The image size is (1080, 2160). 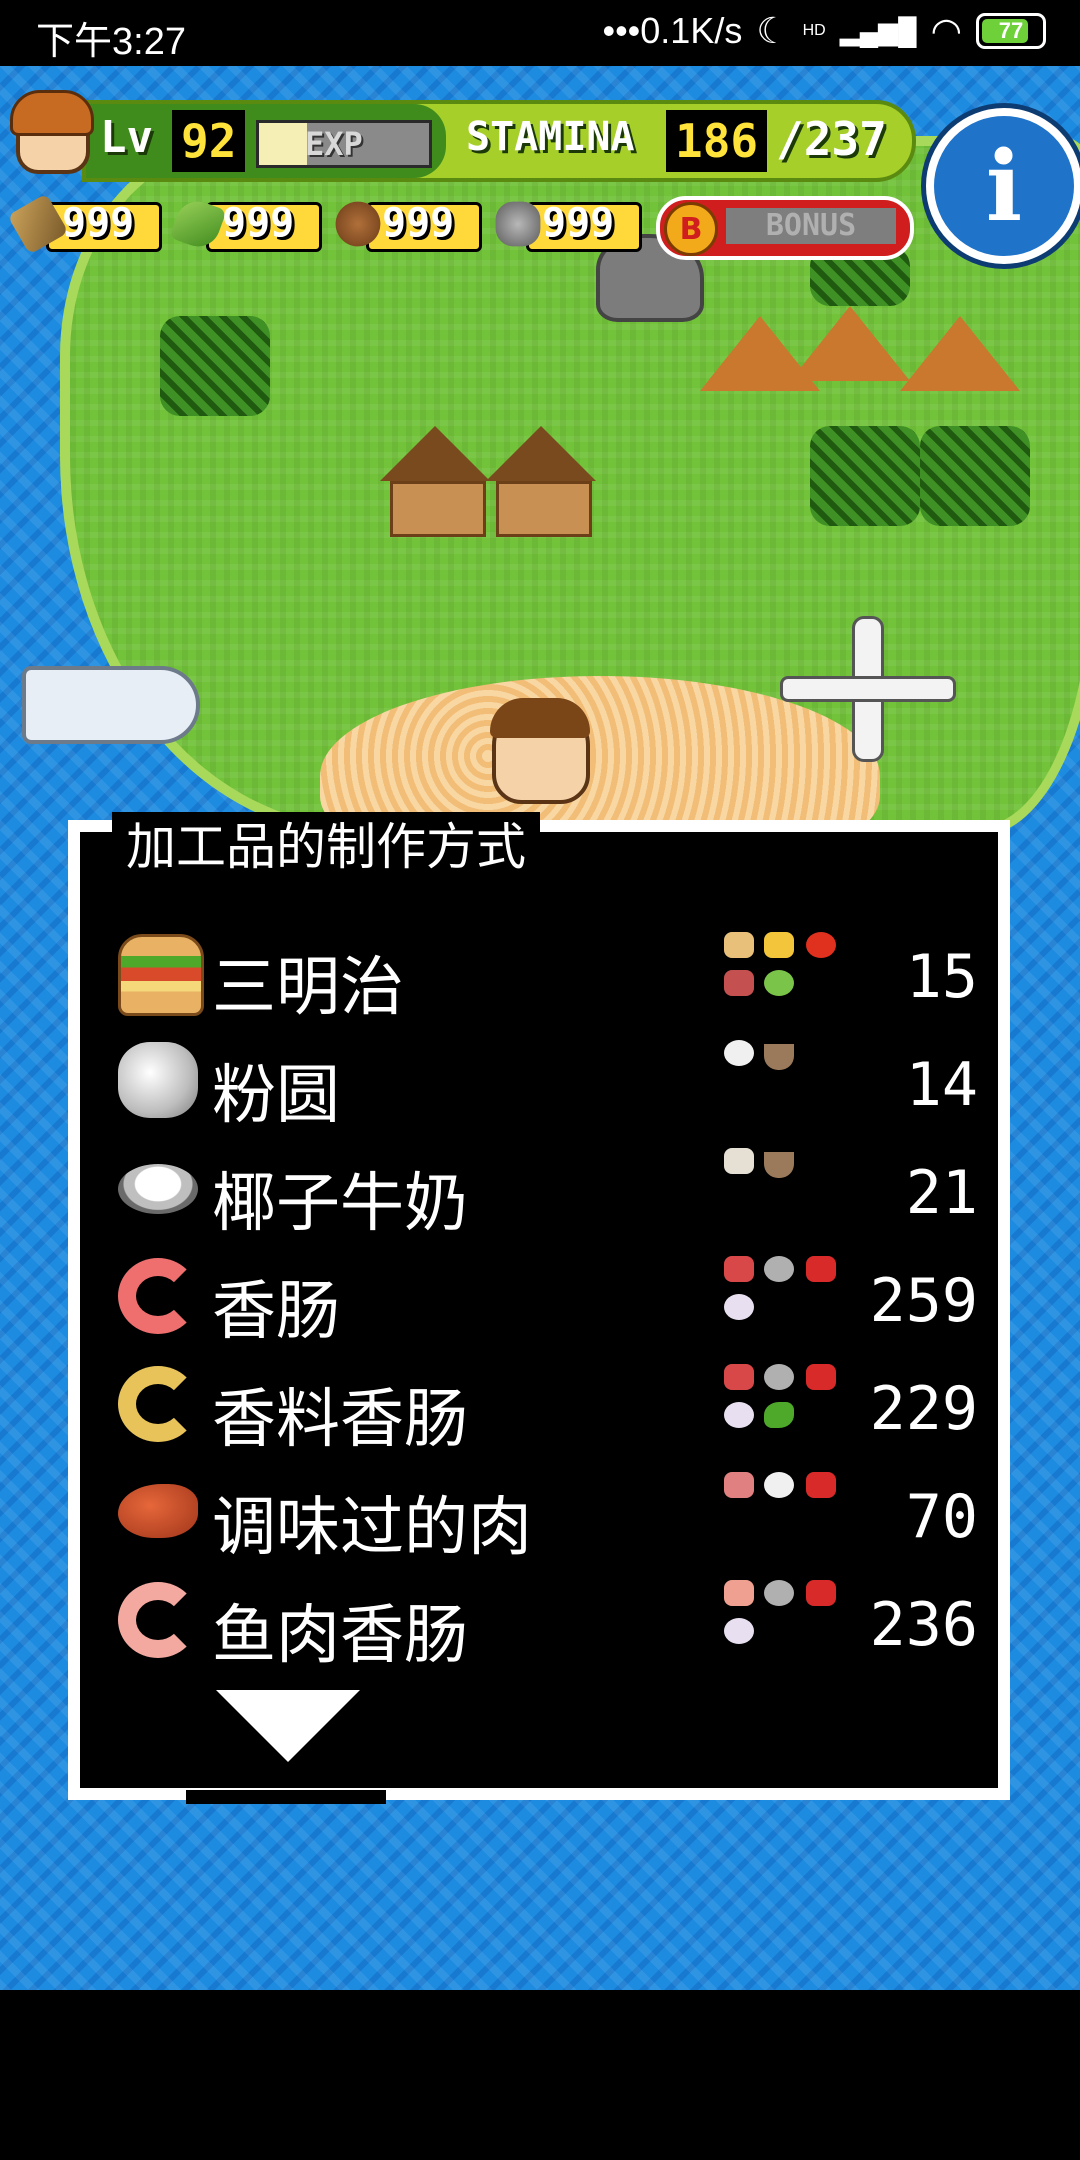 What do you see at coordinates (518, 224) in the screenshot?
I see `stone-icon` at bounding box center [518, 224].